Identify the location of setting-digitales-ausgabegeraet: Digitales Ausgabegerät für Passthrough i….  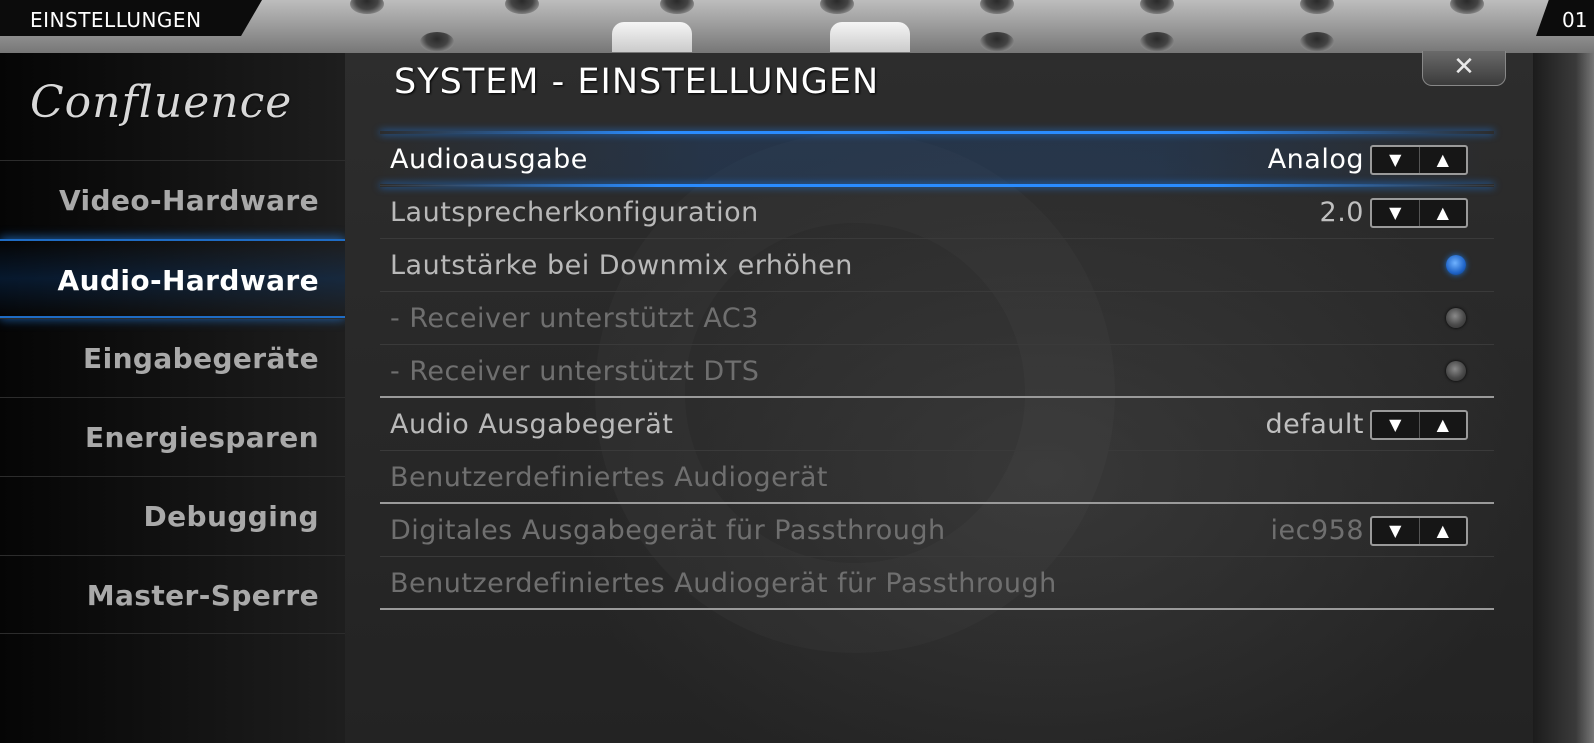
(937, 530).